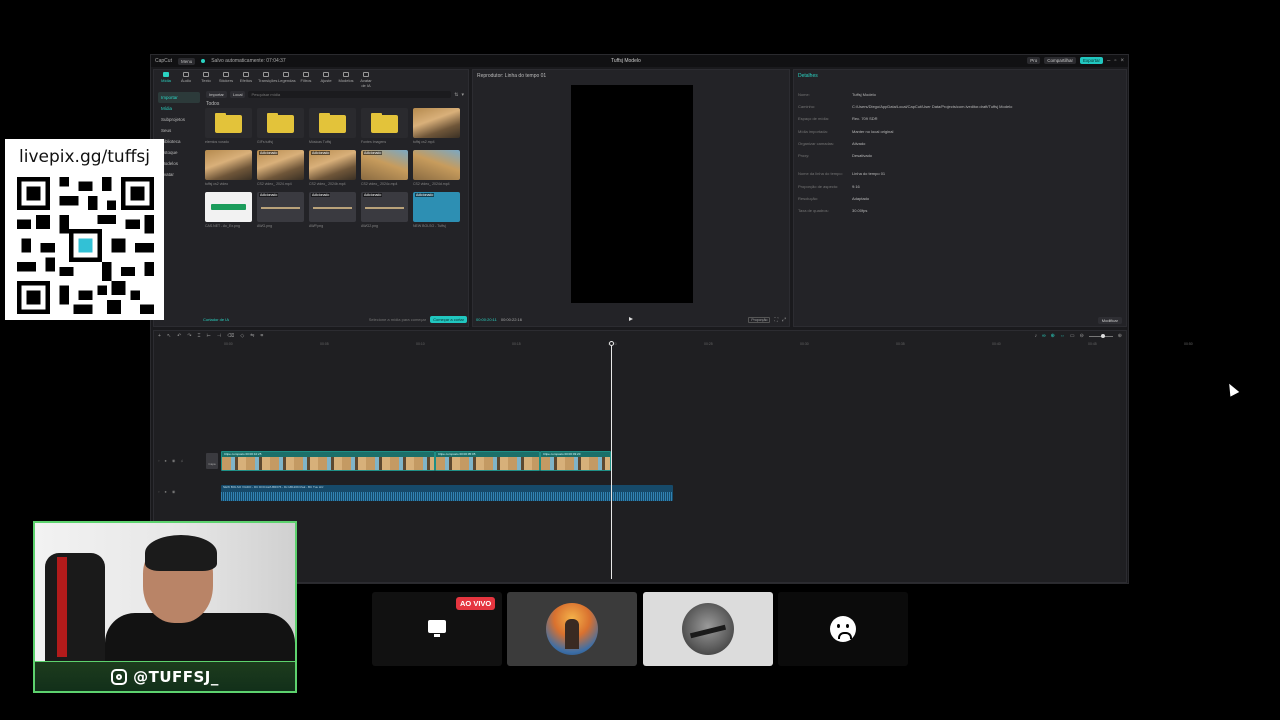 Image resolution: width=1280 pixels, height=720 pixels. I want to click on zoom-slider-knob, so click(1102, 335).